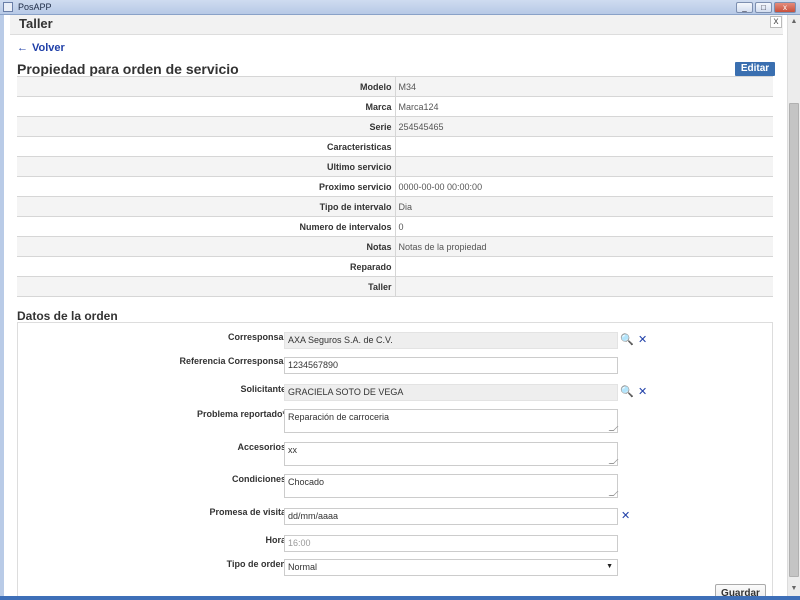 This screenshot has width=800, height=600. I want to click on property-value: M34, so click(584, 86).